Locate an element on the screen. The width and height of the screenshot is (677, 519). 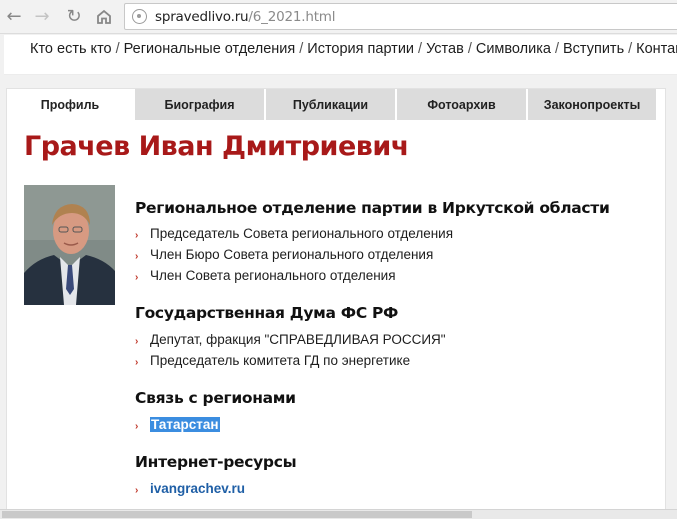
tab-bills: Законопроекты is located at coordinates (591, 104).